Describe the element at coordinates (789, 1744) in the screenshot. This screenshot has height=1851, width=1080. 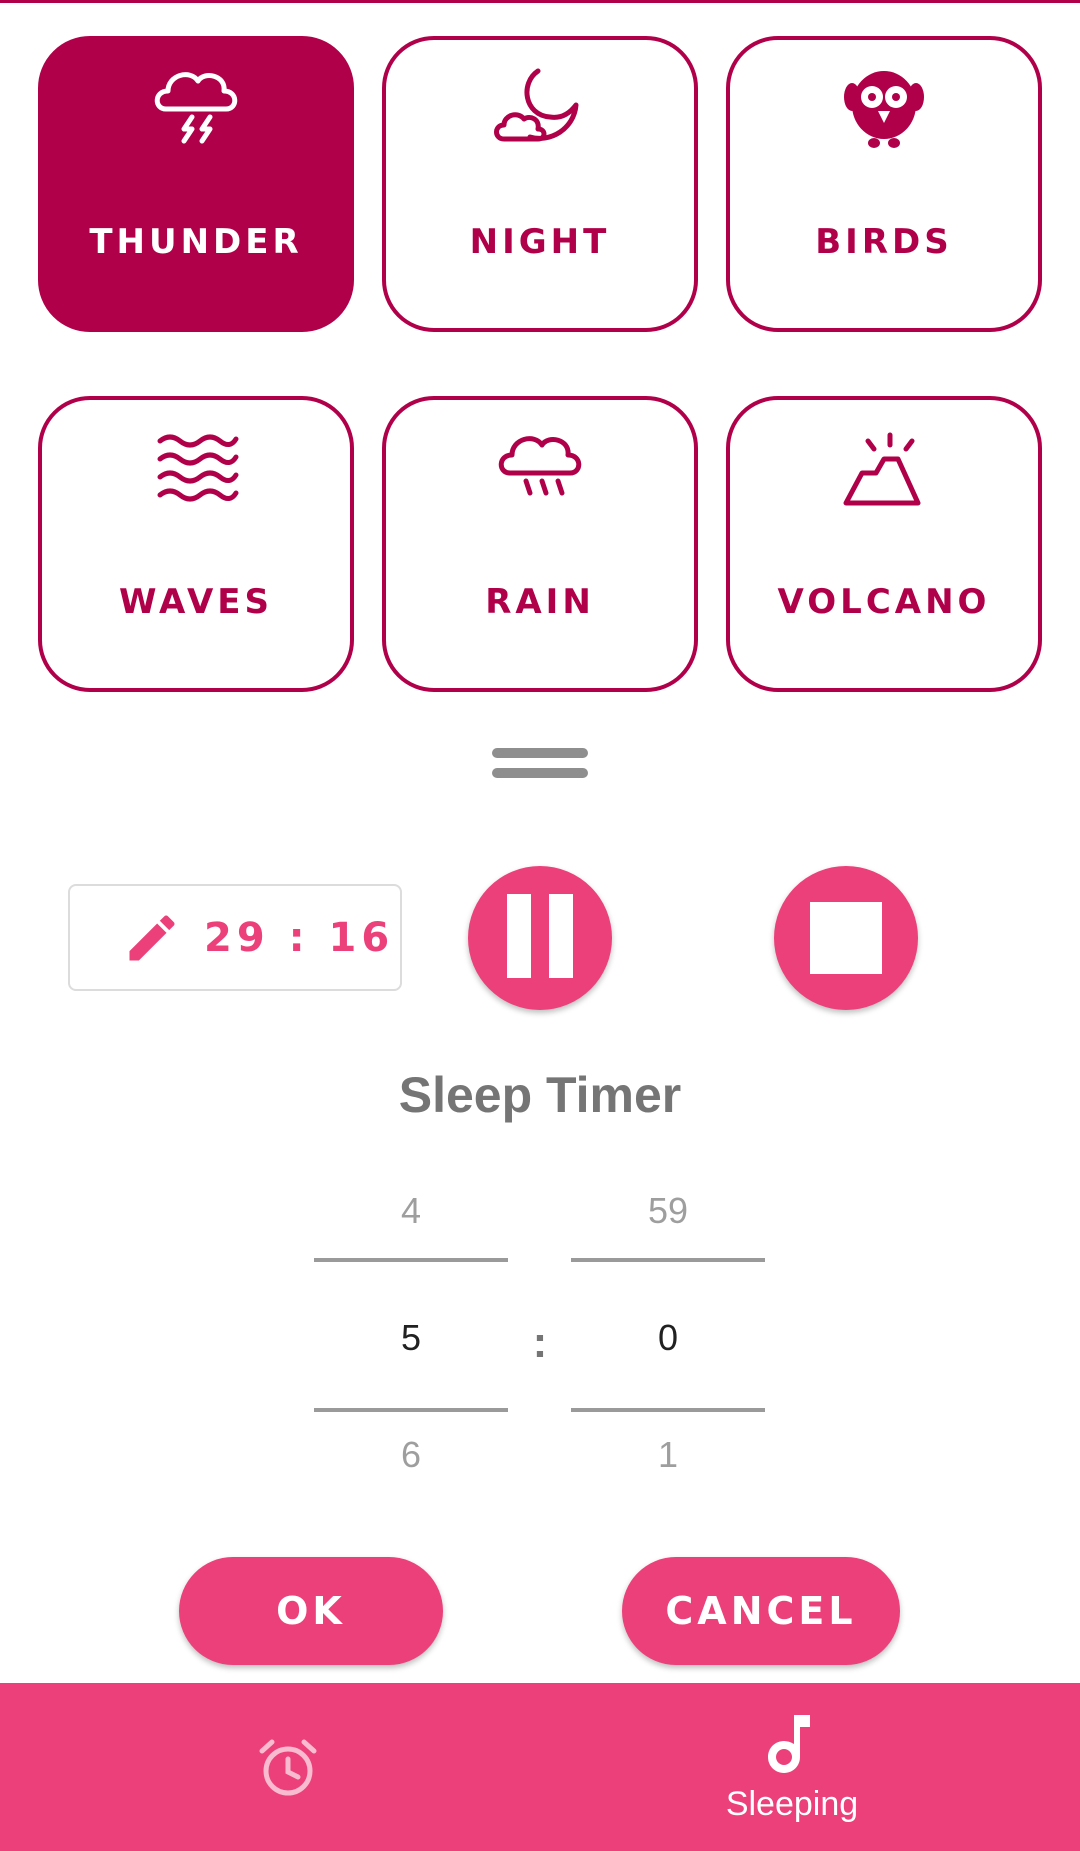
I see `music-note-icon` at that location.